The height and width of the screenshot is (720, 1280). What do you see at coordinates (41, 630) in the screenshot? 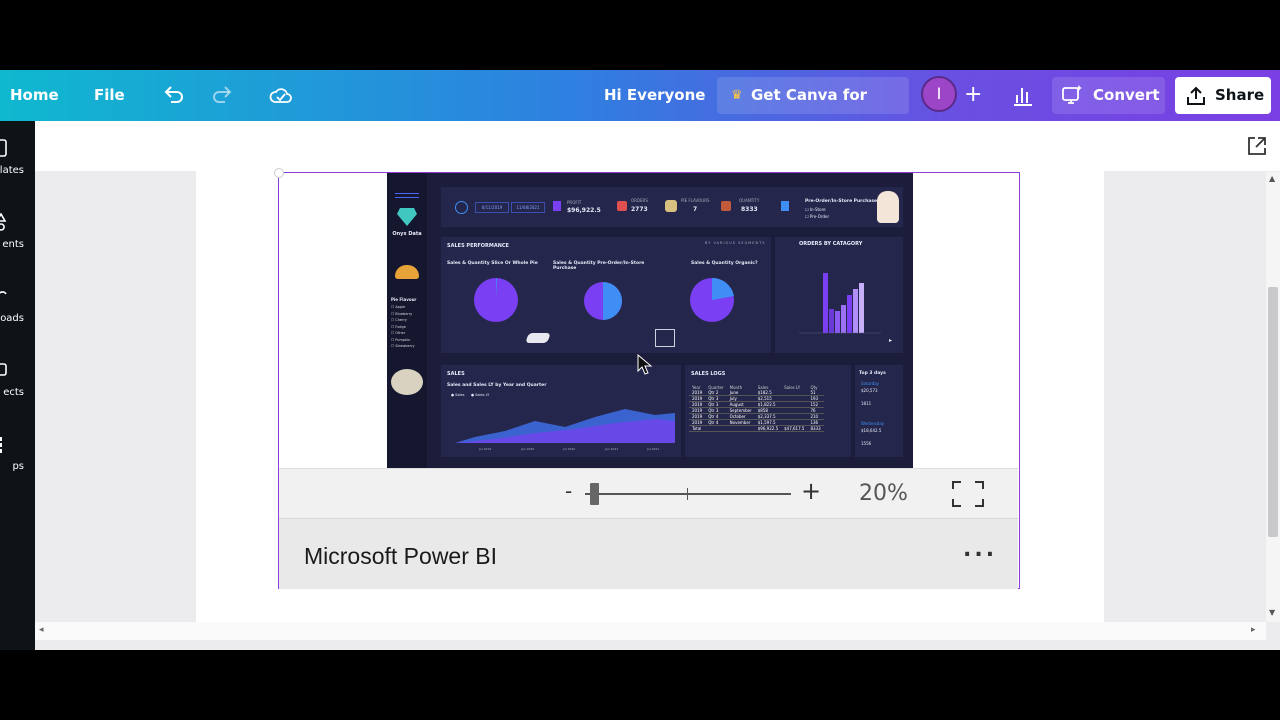
I see `scroll-left-icon: ◂` at bounding box center [41, 630].